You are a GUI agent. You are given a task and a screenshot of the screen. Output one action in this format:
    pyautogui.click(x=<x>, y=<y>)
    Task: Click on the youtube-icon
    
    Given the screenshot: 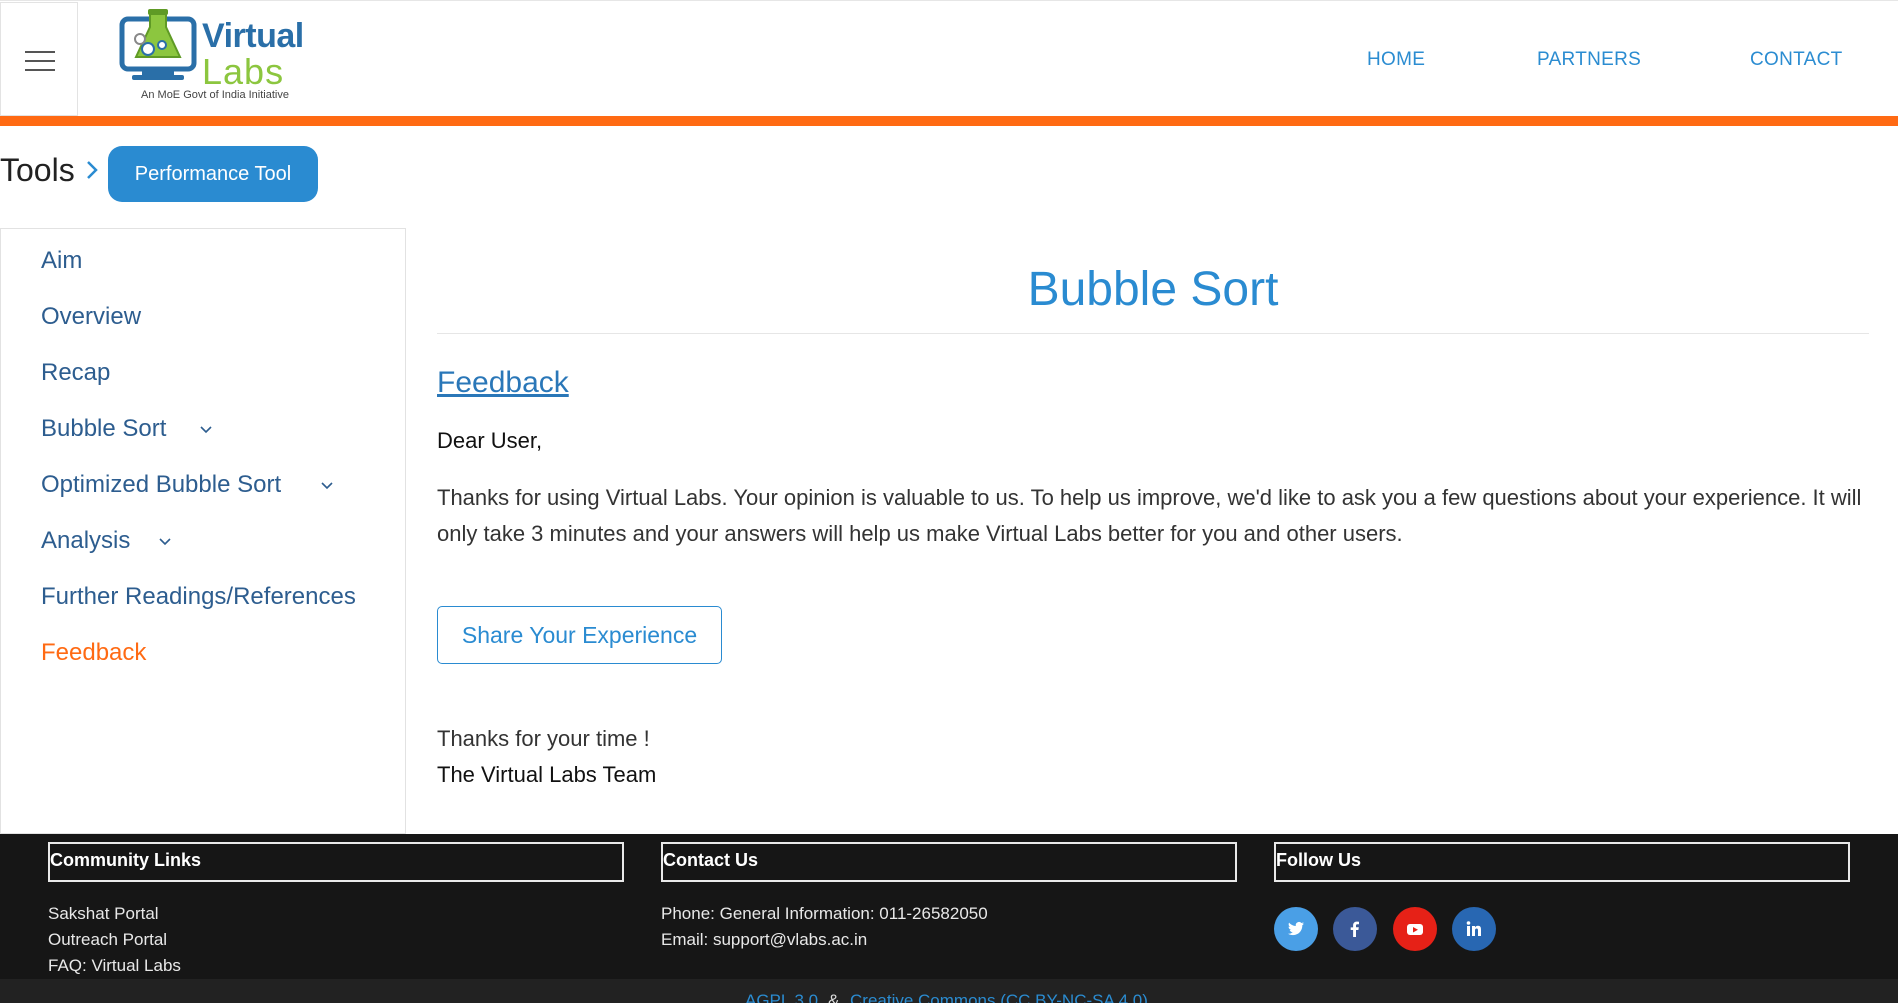 What is the action you would take?
    pyautogui.click(x=1415, y=929)
    